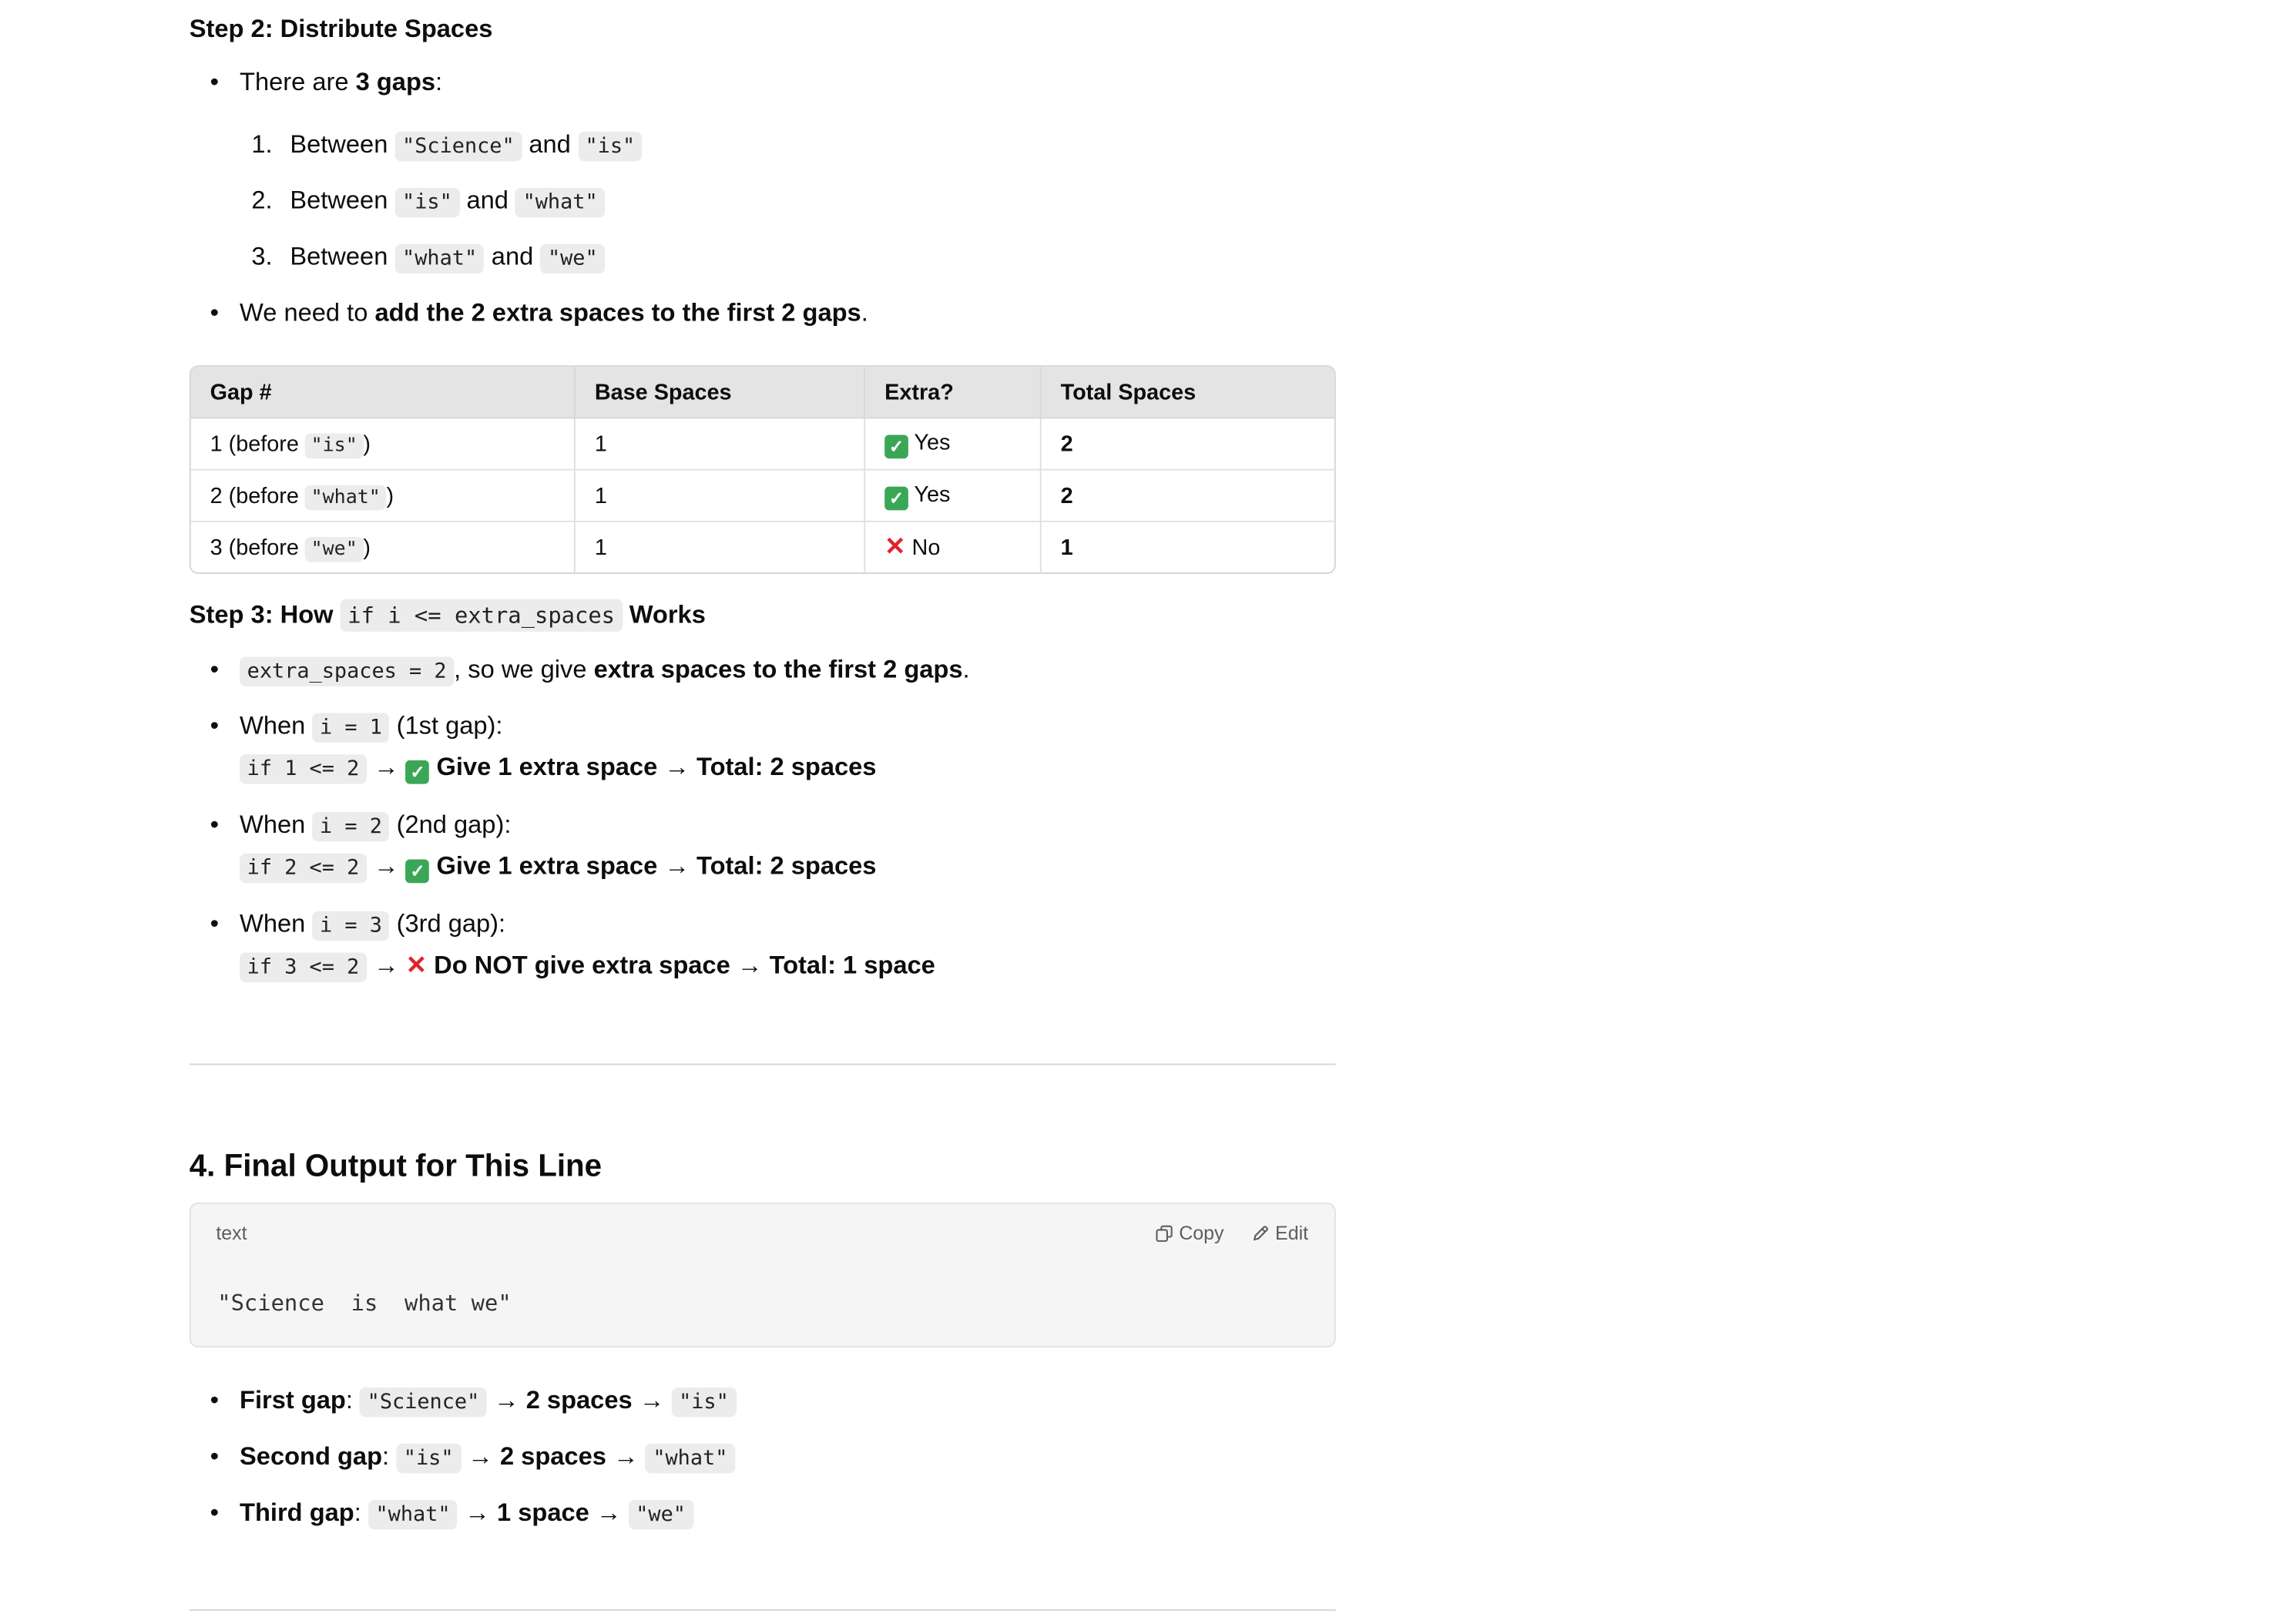 The image size is (2296, 1624). What do you see at coordinates (474, 1401) in the screenshot?
I see `summary-bullet: First gap: "Science" → 2 spaces → "is"` at bounding box center [474, 1401].